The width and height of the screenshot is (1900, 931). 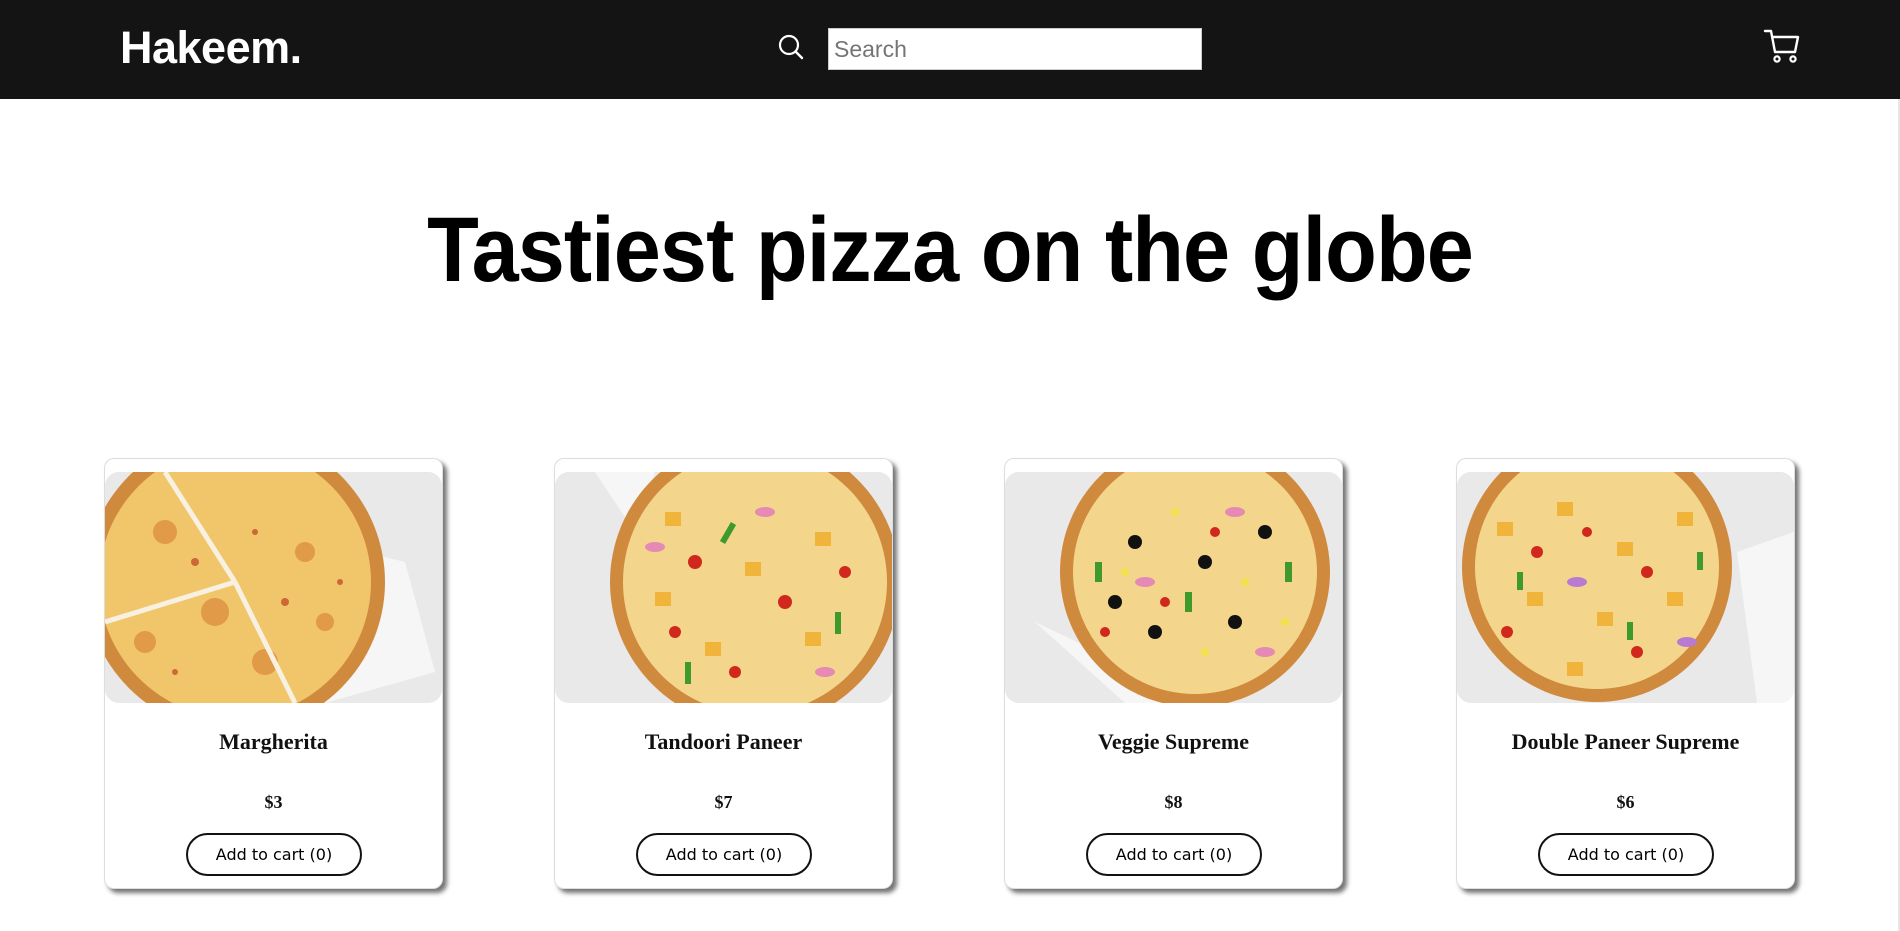 I want to click on product-price: $6, so click(x=1625, y=802).